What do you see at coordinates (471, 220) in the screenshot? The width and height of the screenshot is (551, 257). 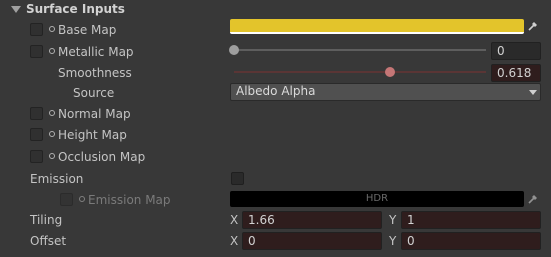 I see `tiling-y-field: 1` at bounding box center [471, 220].